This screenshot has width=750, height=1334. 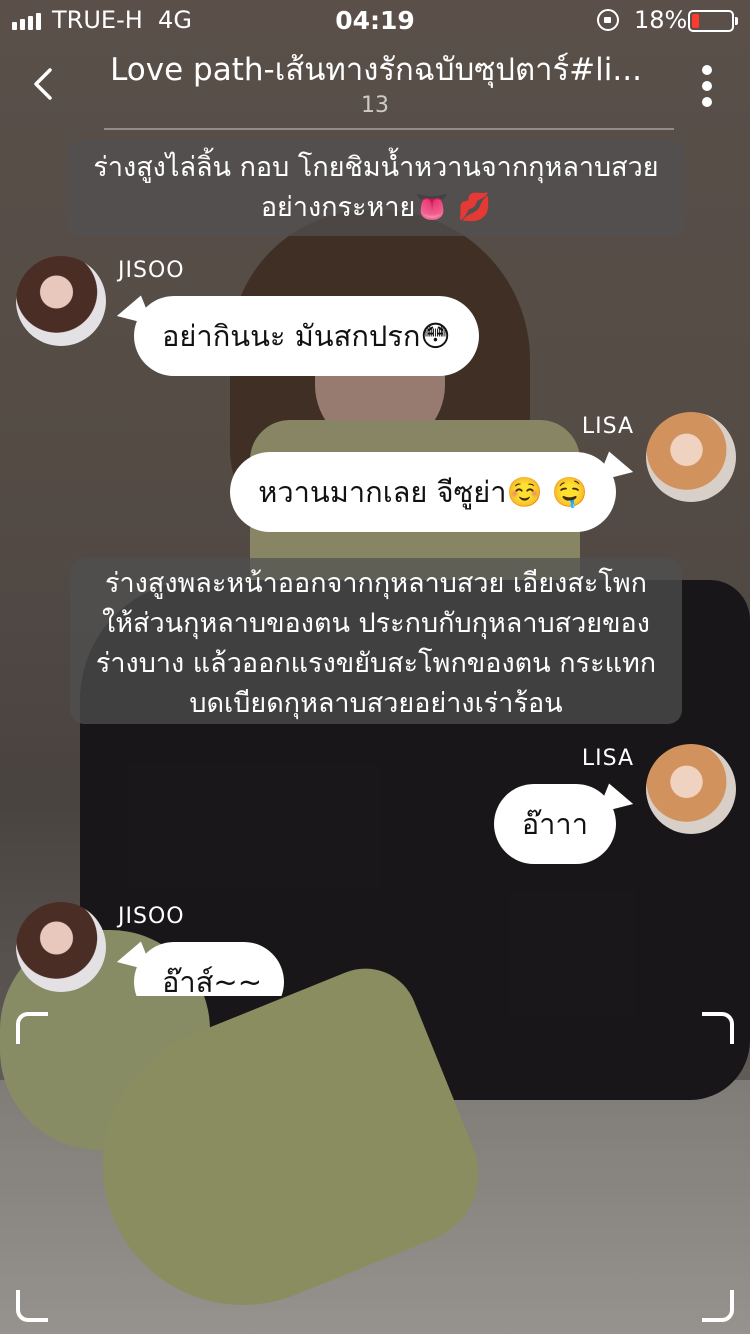 What do you see at coordinates (376, 207) in the screenshot?
I see `narration-line: อย่างกระหาย👅 💋` at bounding box center [376, 207].